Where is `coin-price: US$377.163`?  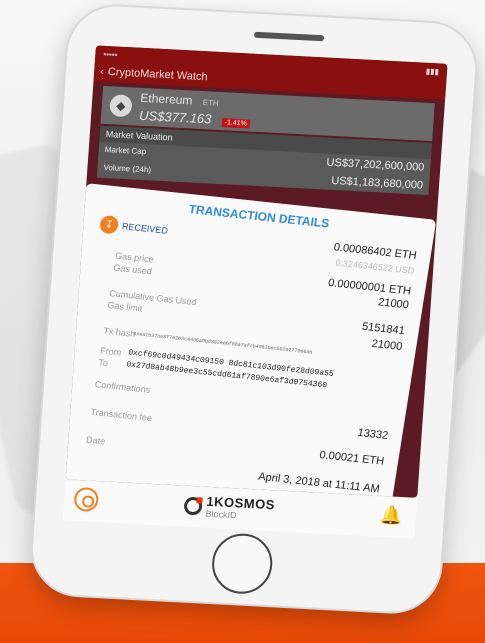 coin-price: US$377.163 is located at coordinates (175, 117).